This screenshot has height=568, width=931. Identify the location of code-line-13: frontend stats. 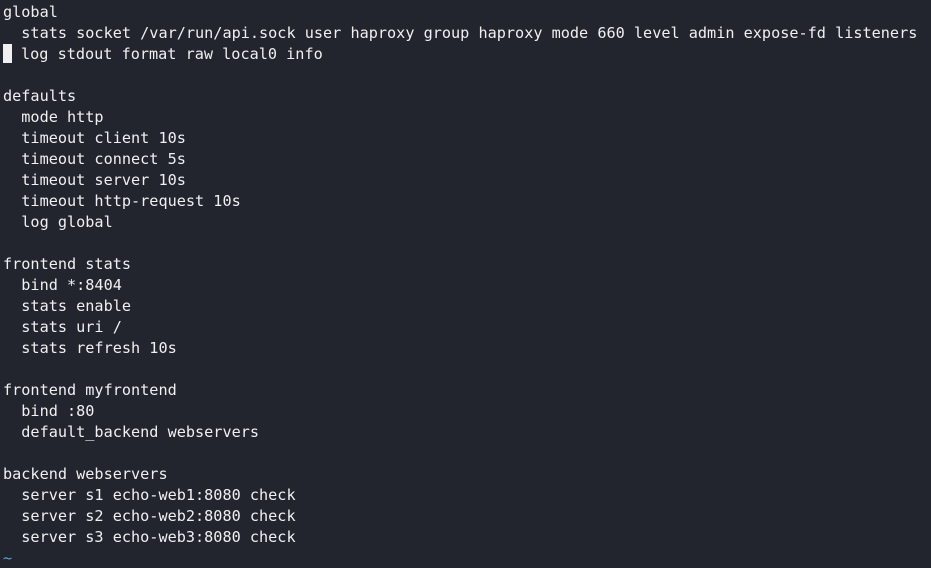
(67, 264).